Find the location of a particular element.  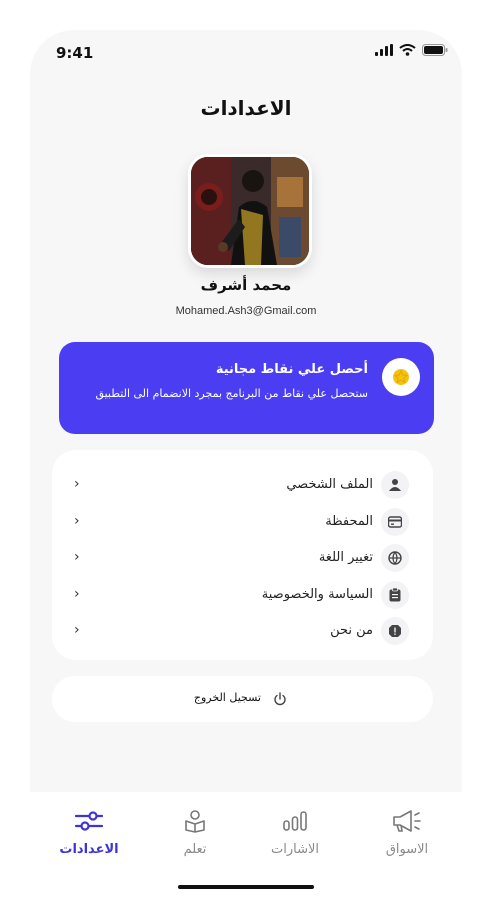

globe-icon is located at coordinates (395, 558).